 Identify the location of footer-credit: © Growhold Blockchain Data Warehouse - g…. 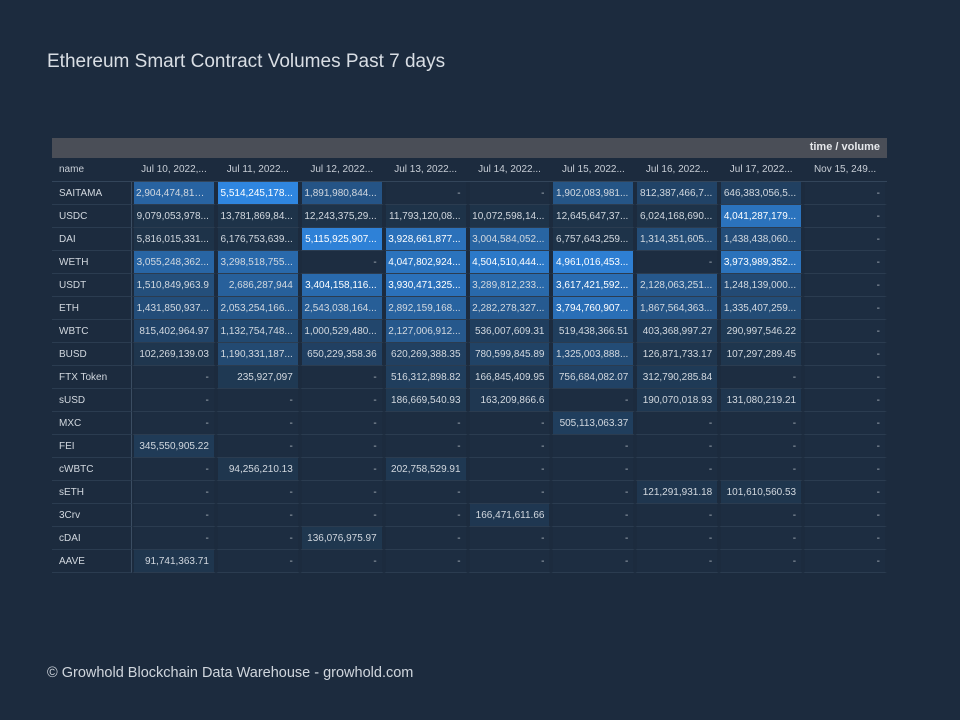
(230, 673).